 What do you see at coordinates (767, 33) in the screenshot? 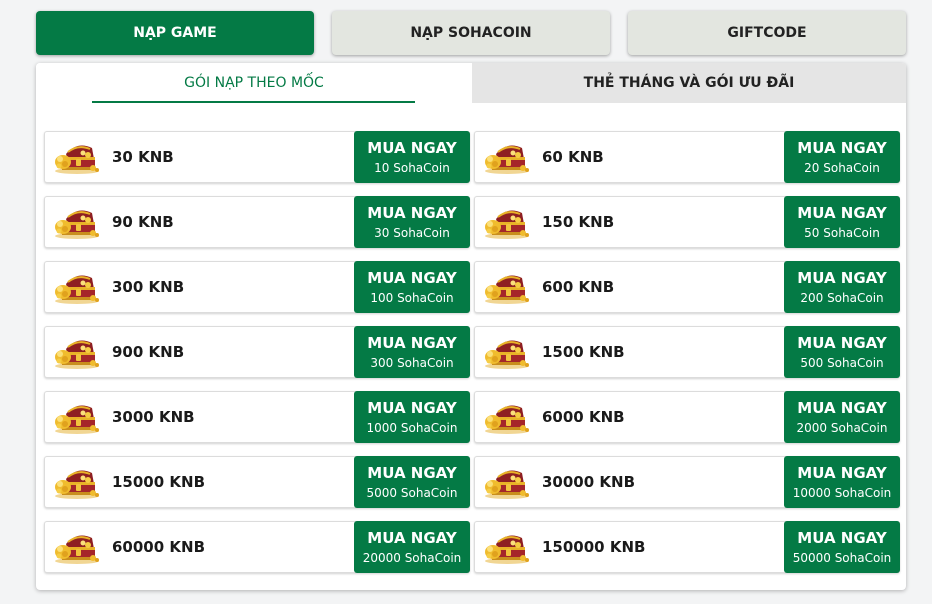
I see `tab-giftcode: GIFTCODE` at bounding box center [767, 33].